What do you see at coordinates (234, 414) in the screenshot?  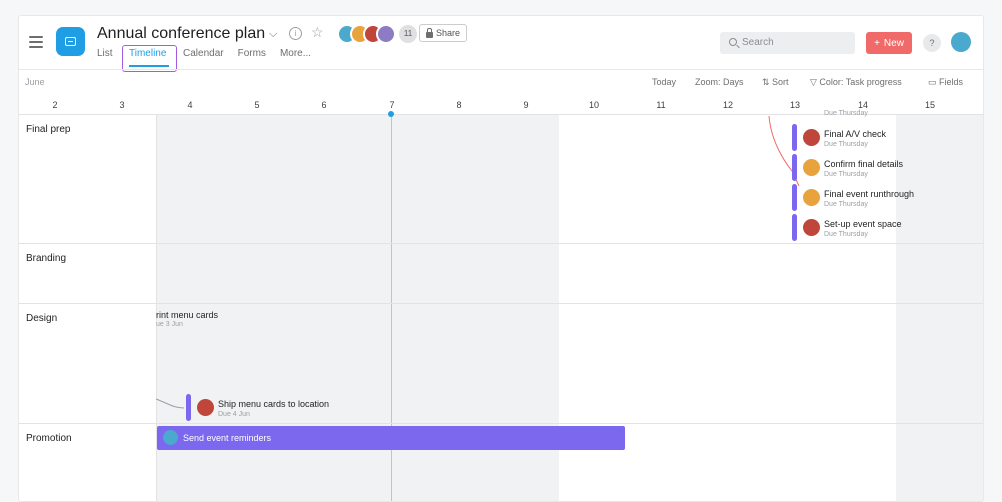 I see `task-due: Due 4 Jun` at bounding box center [234, 414].